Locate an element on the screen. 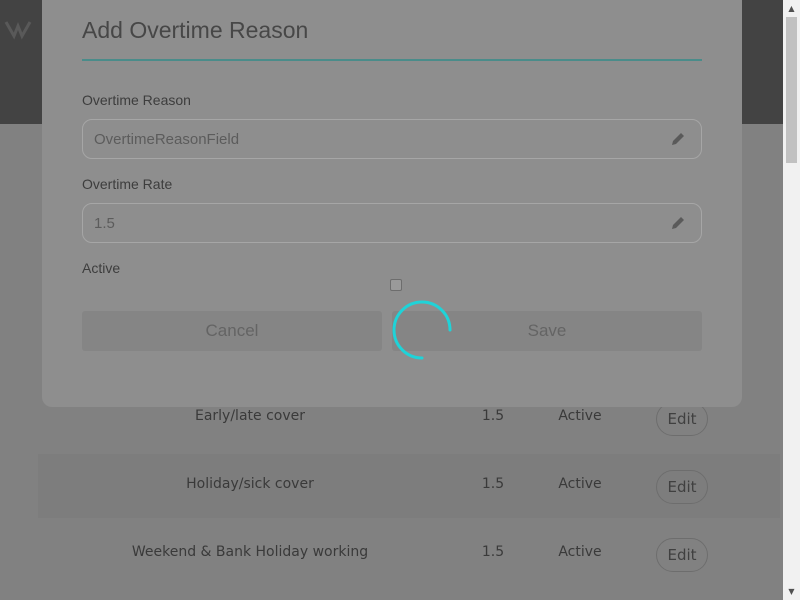  scroll-down-arrow-icon: ▼ is located at coordinates (791, 591).